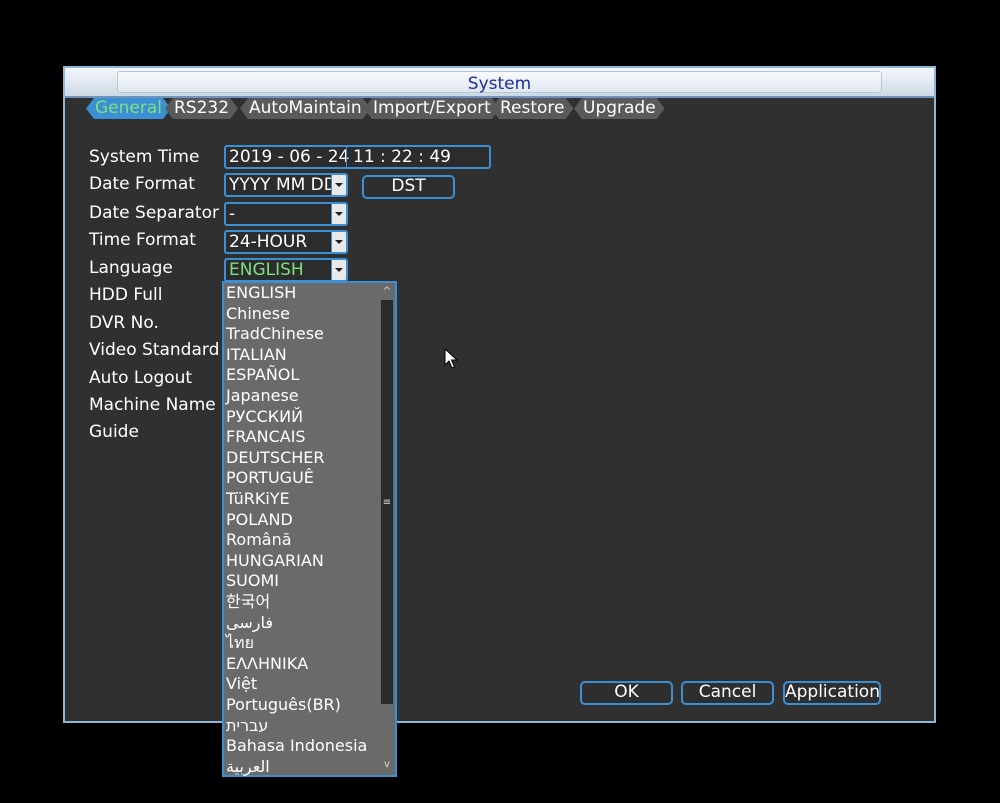 Image resolution: width=1000 pixels, height=803 pixels. I want to click on title-bar: System, so click(499, 83).